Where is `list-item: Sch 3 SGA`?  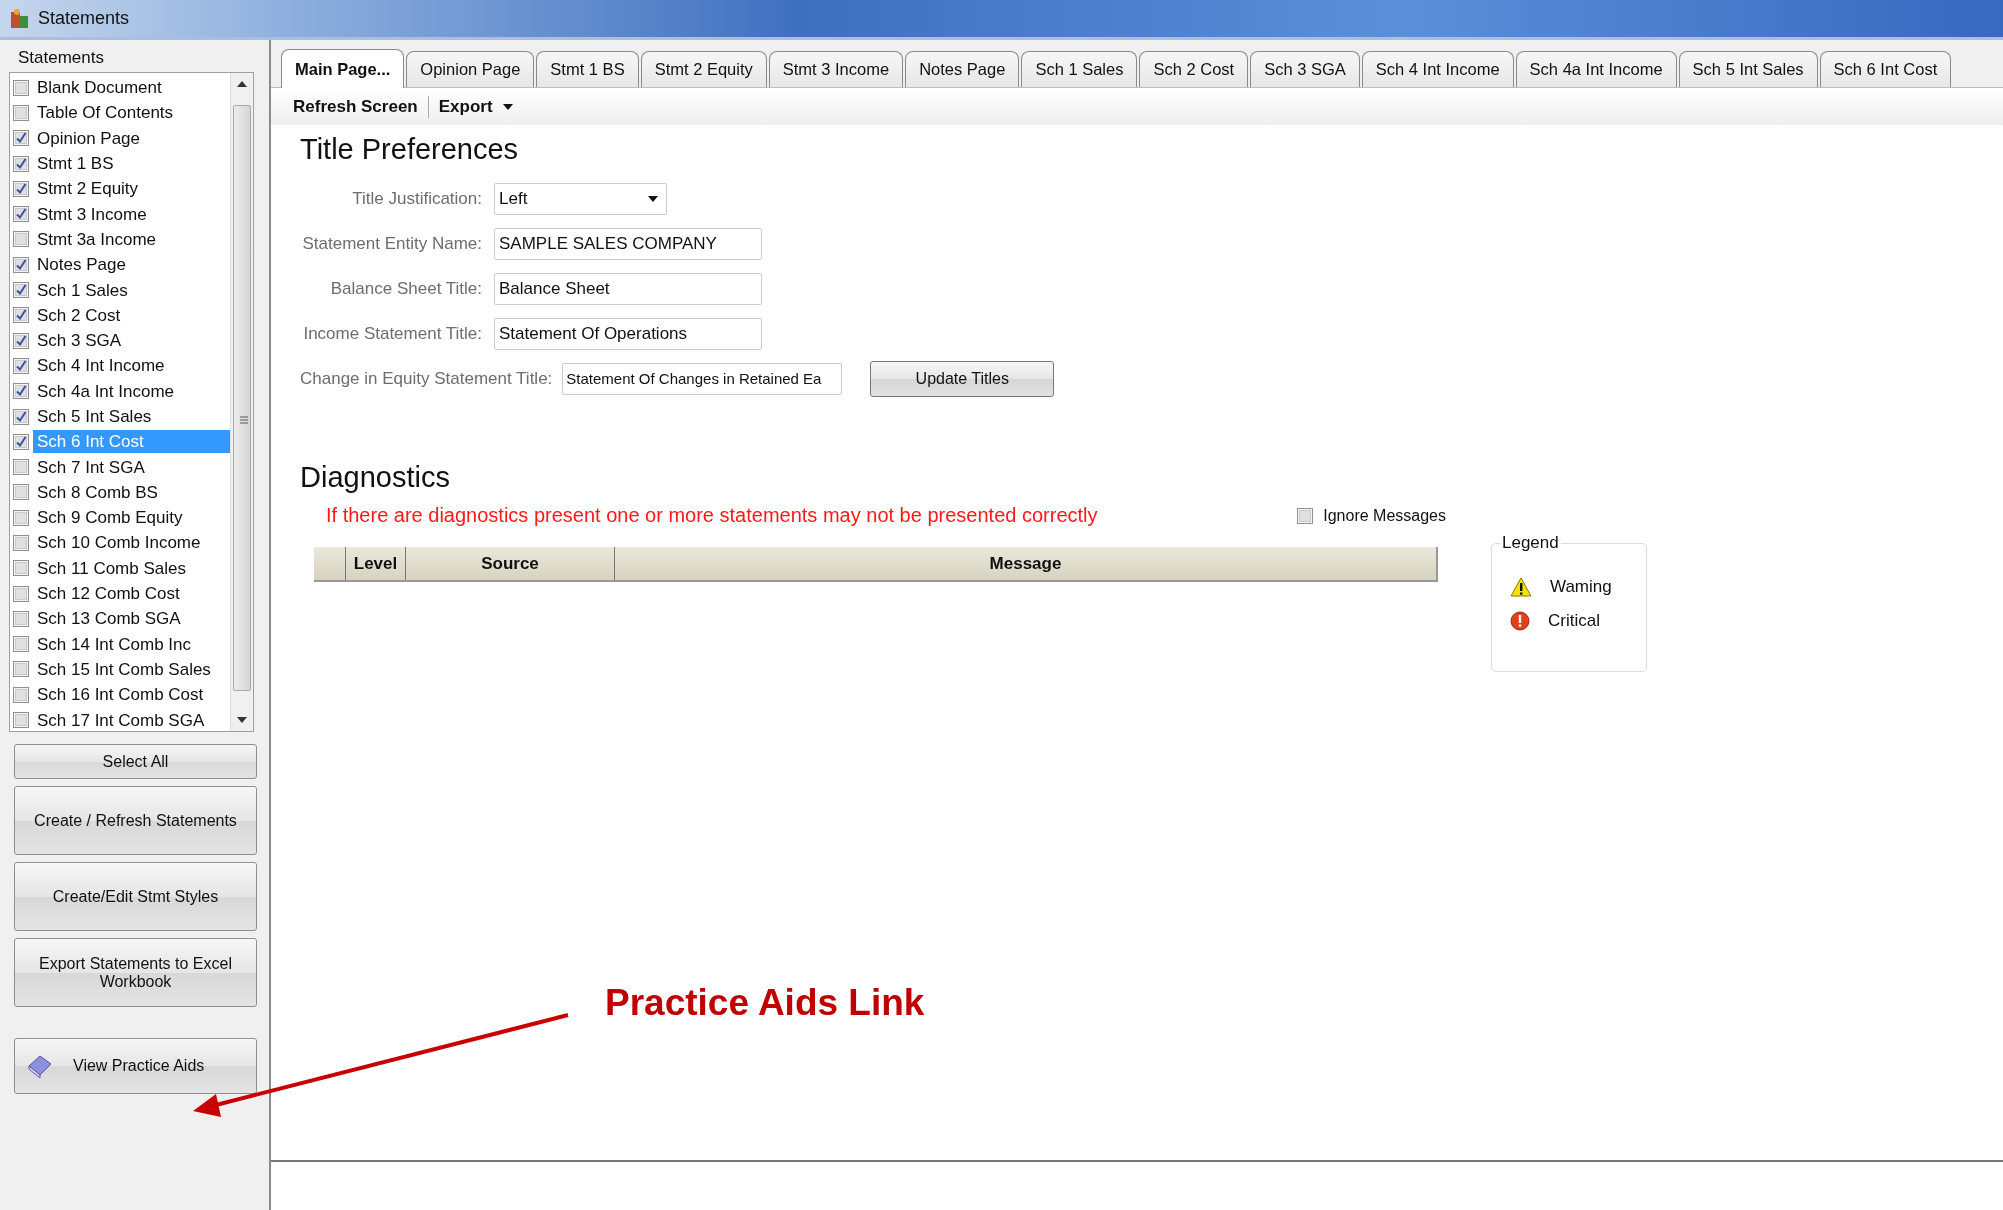 list-item: Sch 3 SGA is located at coordinates (131, 341).